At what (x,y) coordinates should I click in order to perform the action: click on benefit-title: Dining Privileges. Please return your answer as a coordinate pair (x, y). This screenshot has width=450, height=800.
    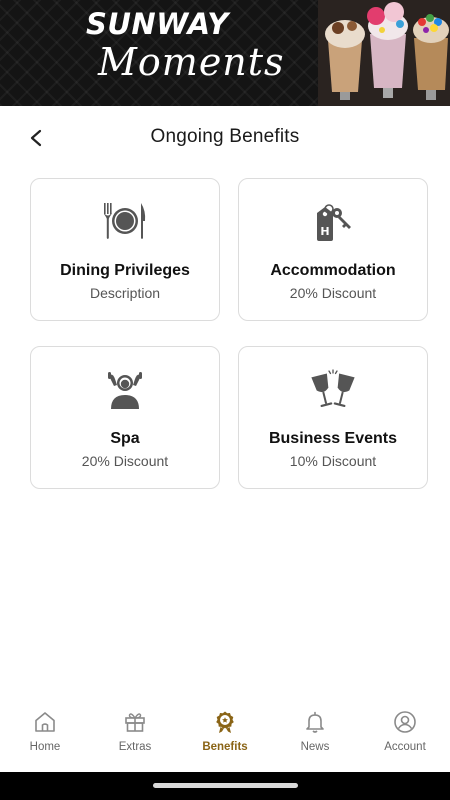
    Looking at the image, I should click on (125, 270).